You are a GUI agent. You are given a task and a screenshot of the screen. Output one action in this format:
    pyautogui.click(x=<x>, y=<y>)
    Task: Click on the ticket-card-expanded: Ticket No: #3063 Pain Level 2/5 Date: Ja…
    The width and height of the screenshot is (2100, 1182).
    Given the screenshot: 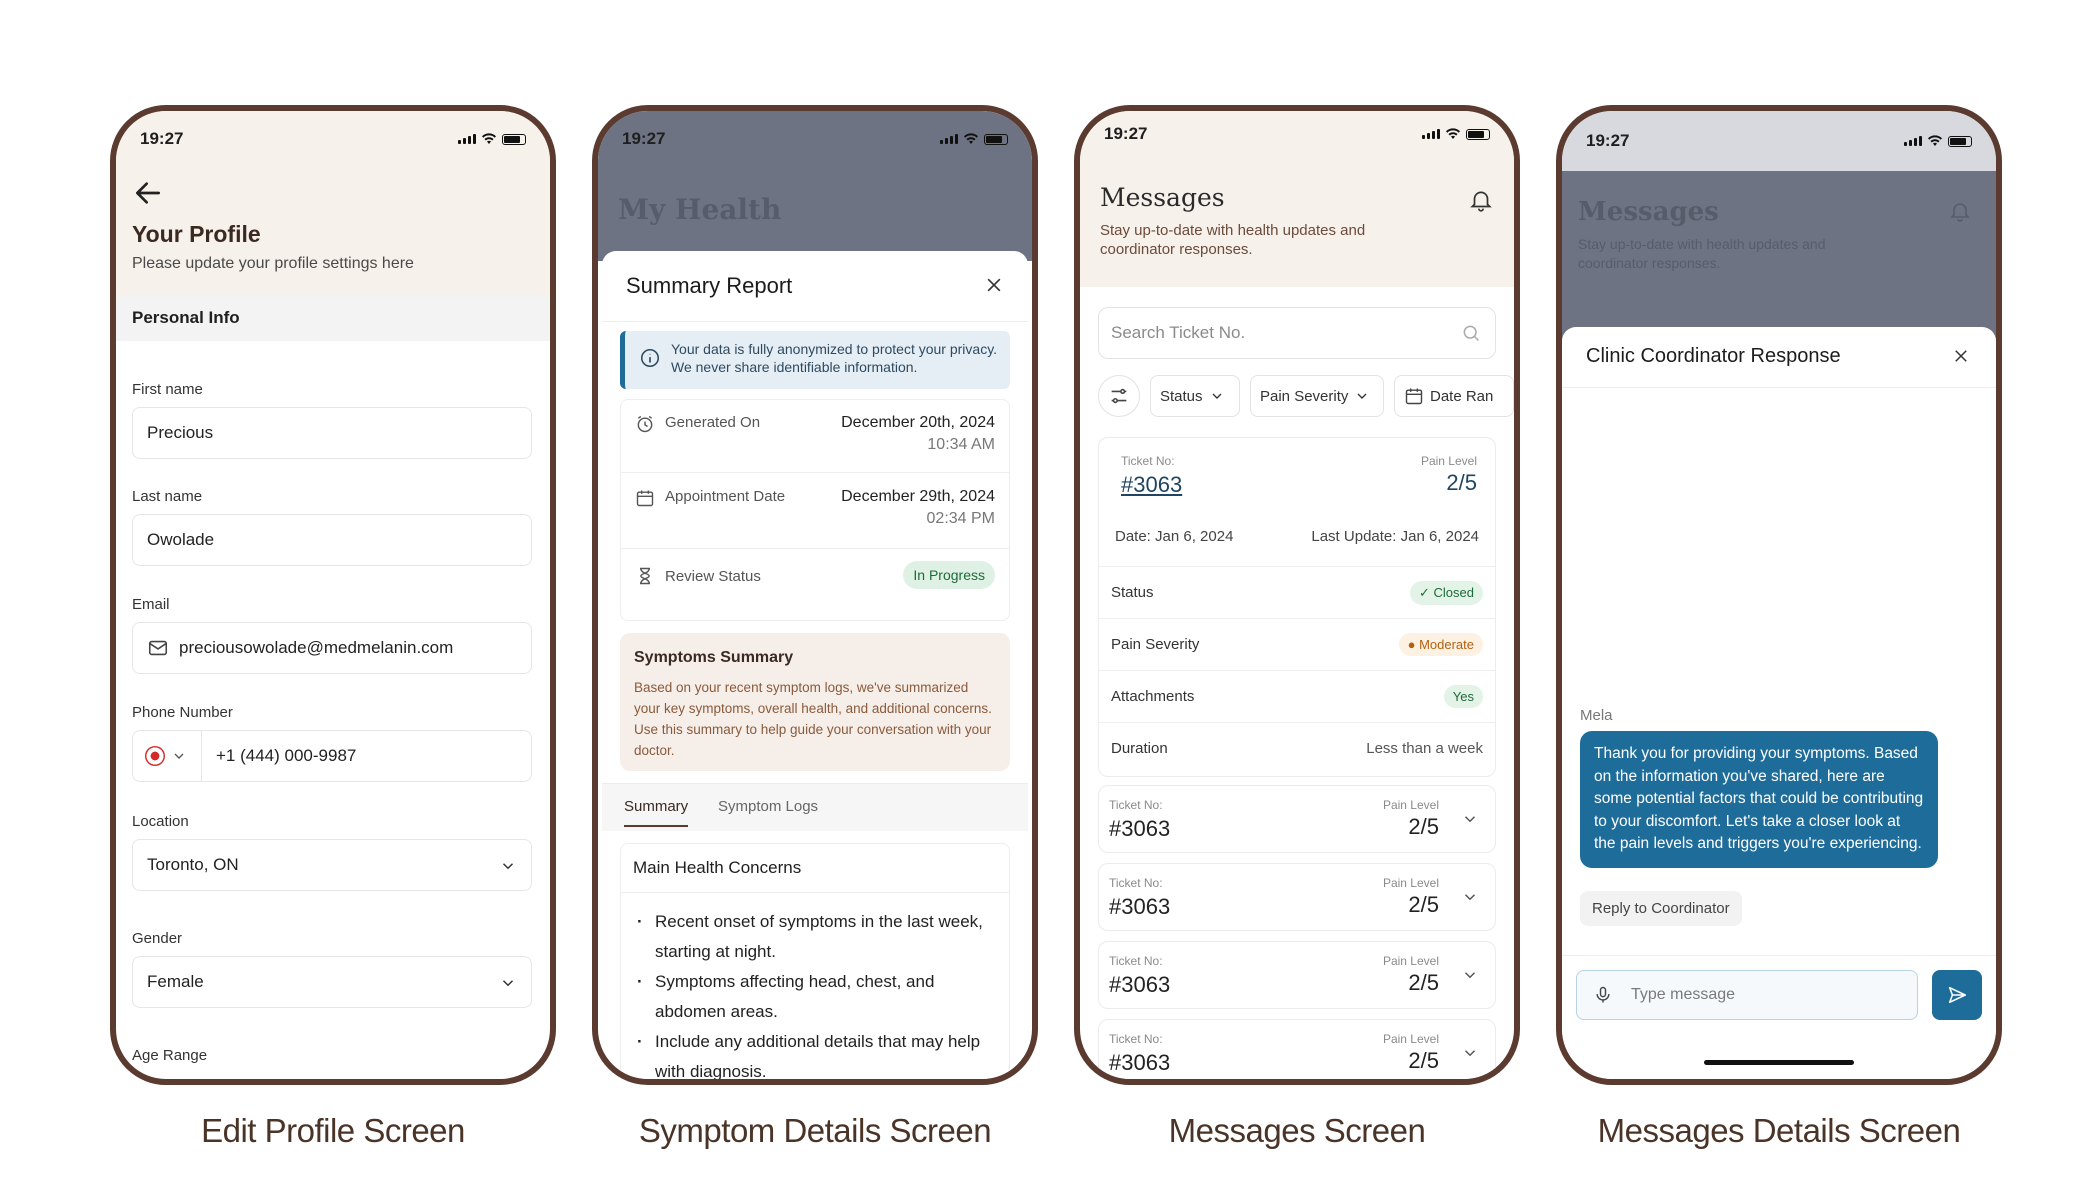 What is the action you would take?
    pyautogui.click(x=1297, y=607)
    